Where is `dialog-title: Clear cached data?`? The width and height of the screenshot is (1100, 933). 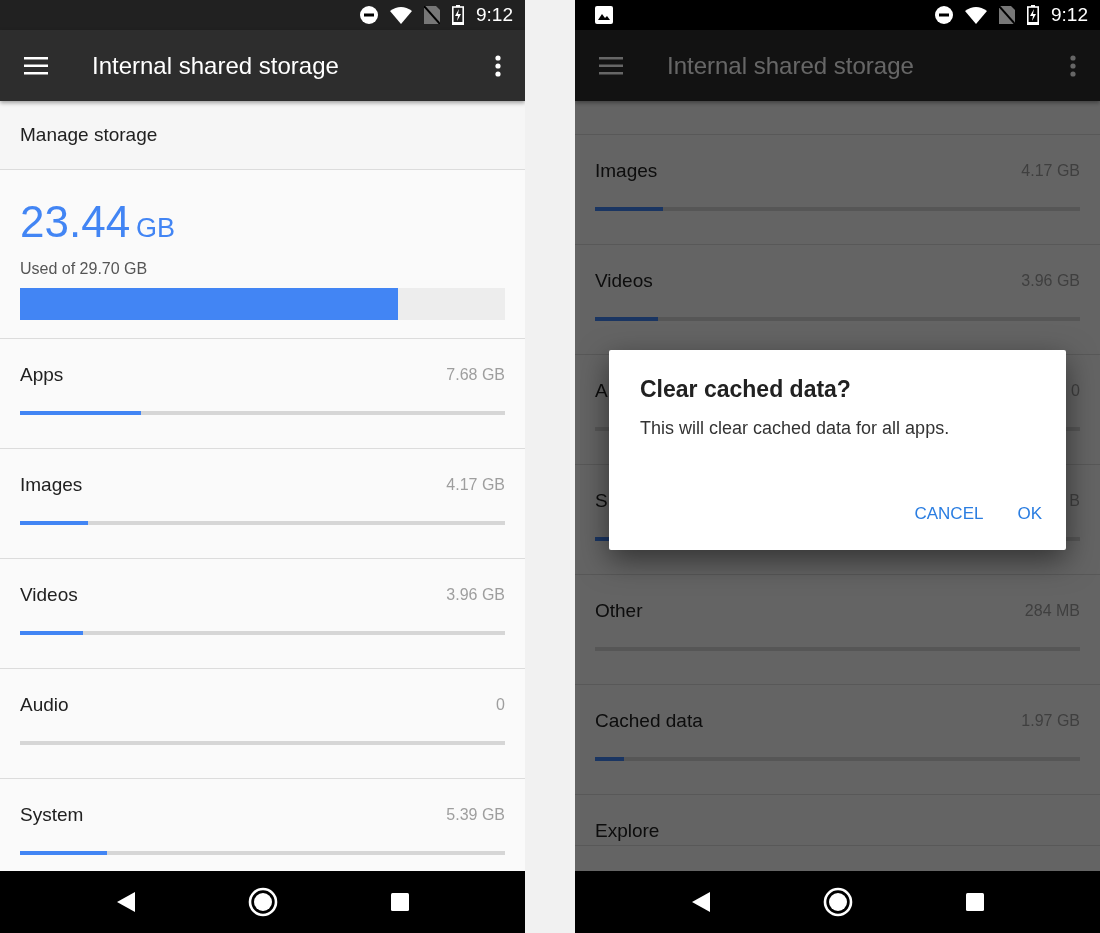 dialog-title: Clear cached data? is located at coordinates (745, 389).